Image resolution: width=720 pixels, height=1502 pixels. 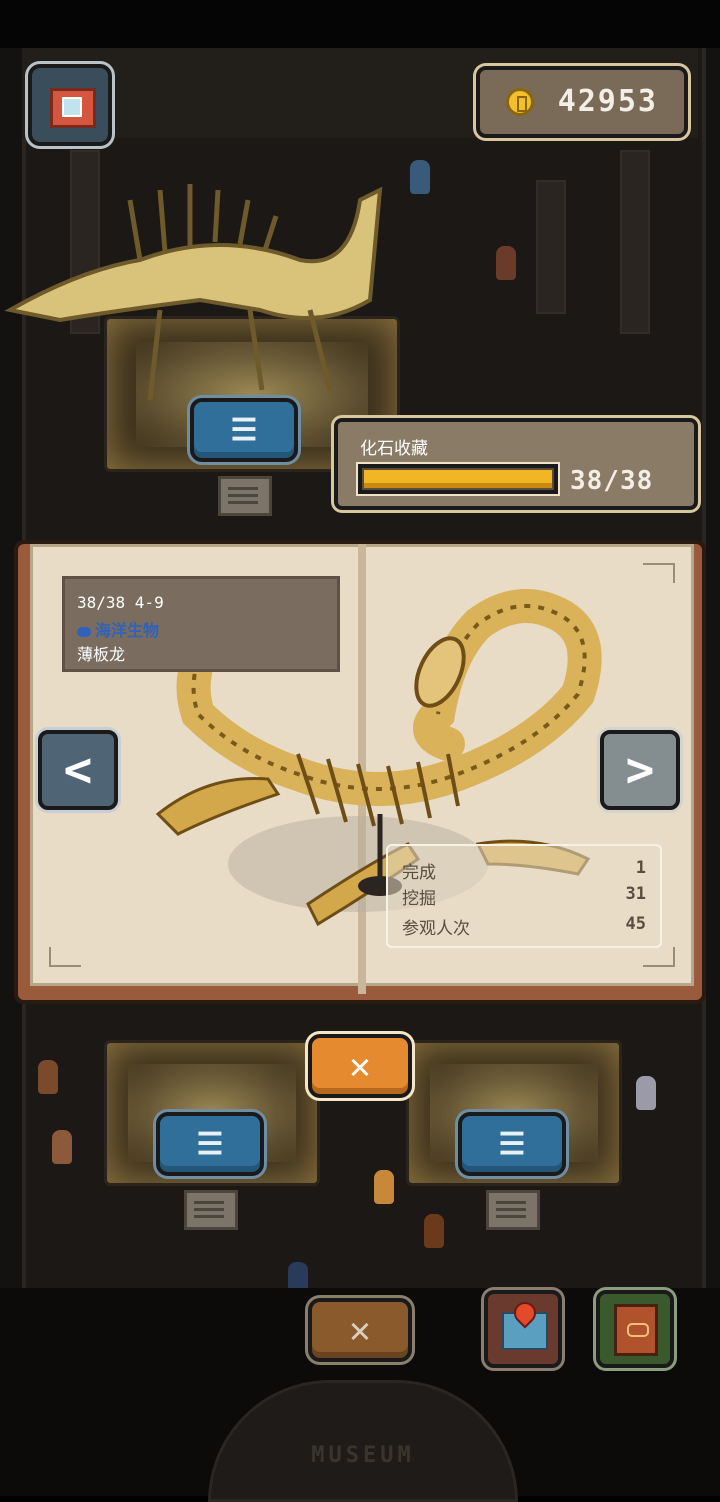 I want to click on entrance-sign: MUSEUM, so click(x=363, y=1455).